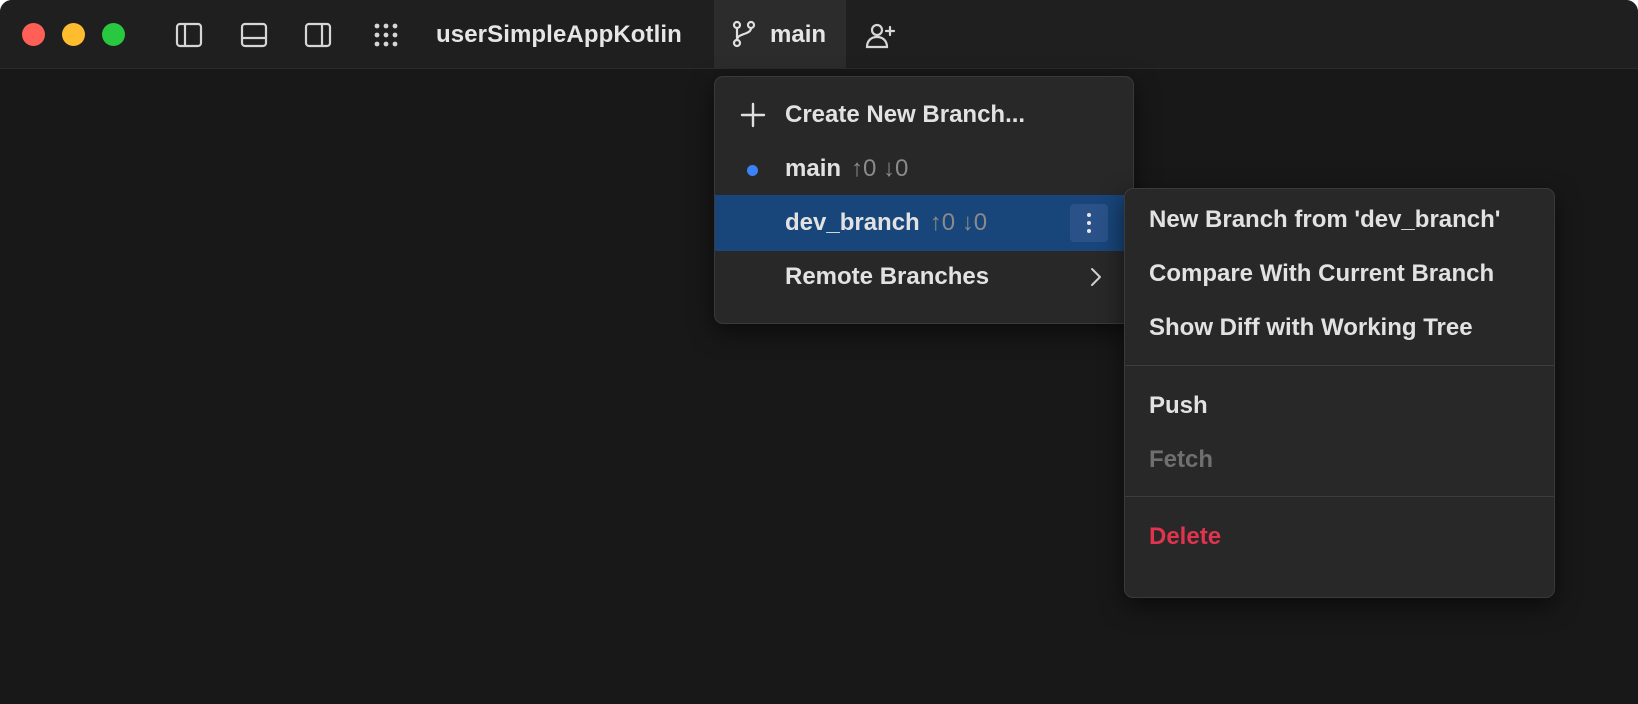  I want to click on fetch-item: Fetch, so click(1339, 460).